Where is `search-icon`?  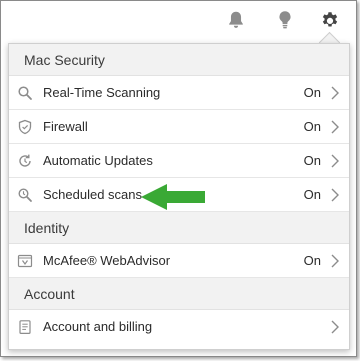
search-icon is located at coordinates (25, 93).